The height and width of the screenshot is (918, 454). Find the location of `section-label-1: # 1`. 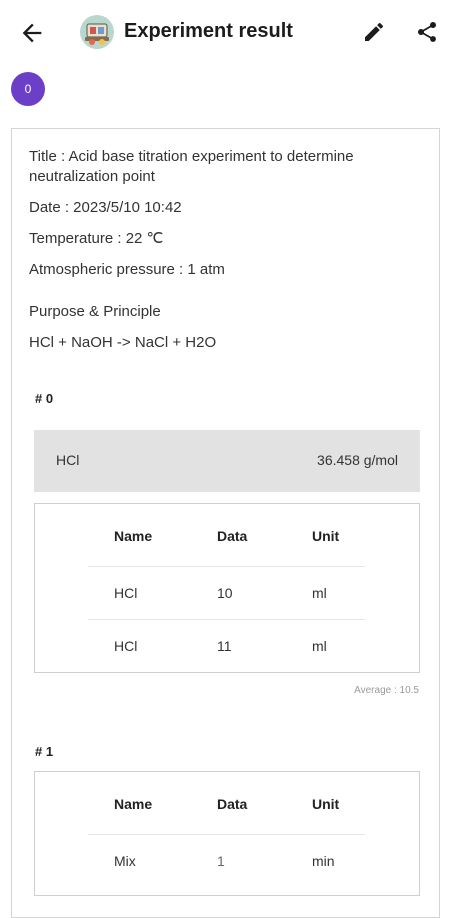

section-label-1: # 1 is located at coordinates (44, 751).